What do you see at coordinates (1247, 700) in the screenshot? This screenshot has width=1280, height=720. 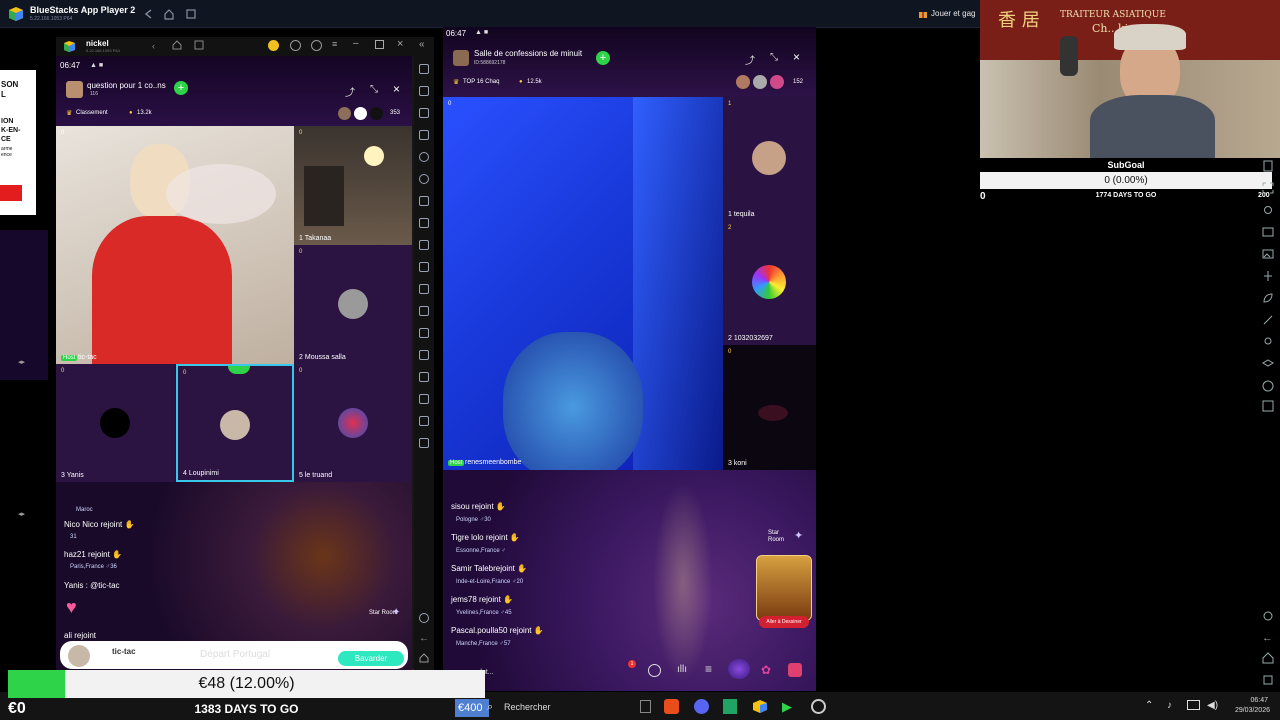 I see `taskbar-time: 06:47` at bounding box center [1247, 700].